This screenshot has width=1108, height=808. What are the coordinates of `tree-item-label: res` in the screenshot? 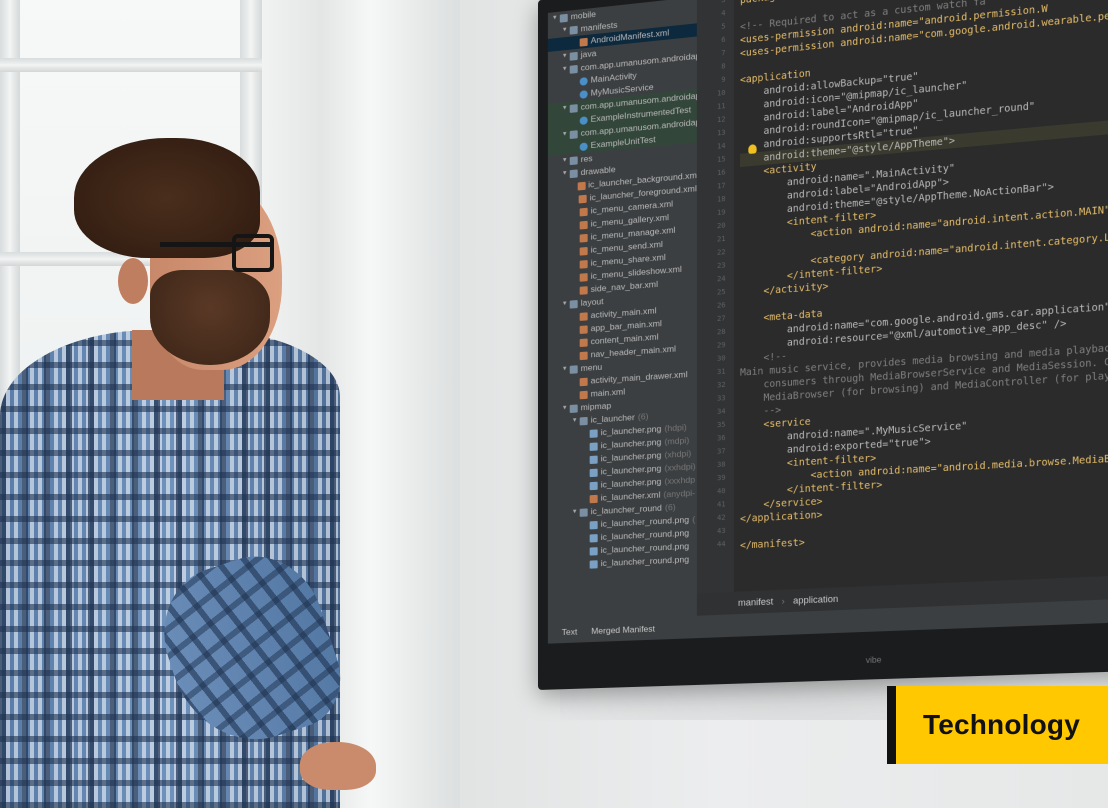 It's located at (586, 158).